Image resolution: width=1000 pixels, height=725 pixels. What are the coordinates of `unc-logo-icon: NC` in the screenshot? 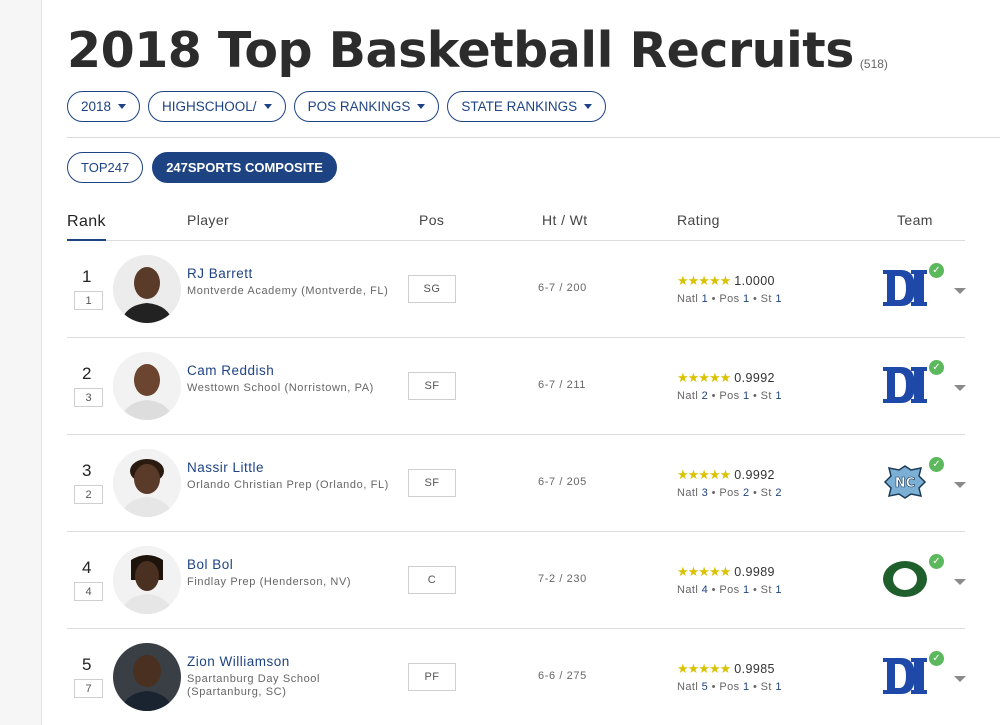 It's located at (905, 482).